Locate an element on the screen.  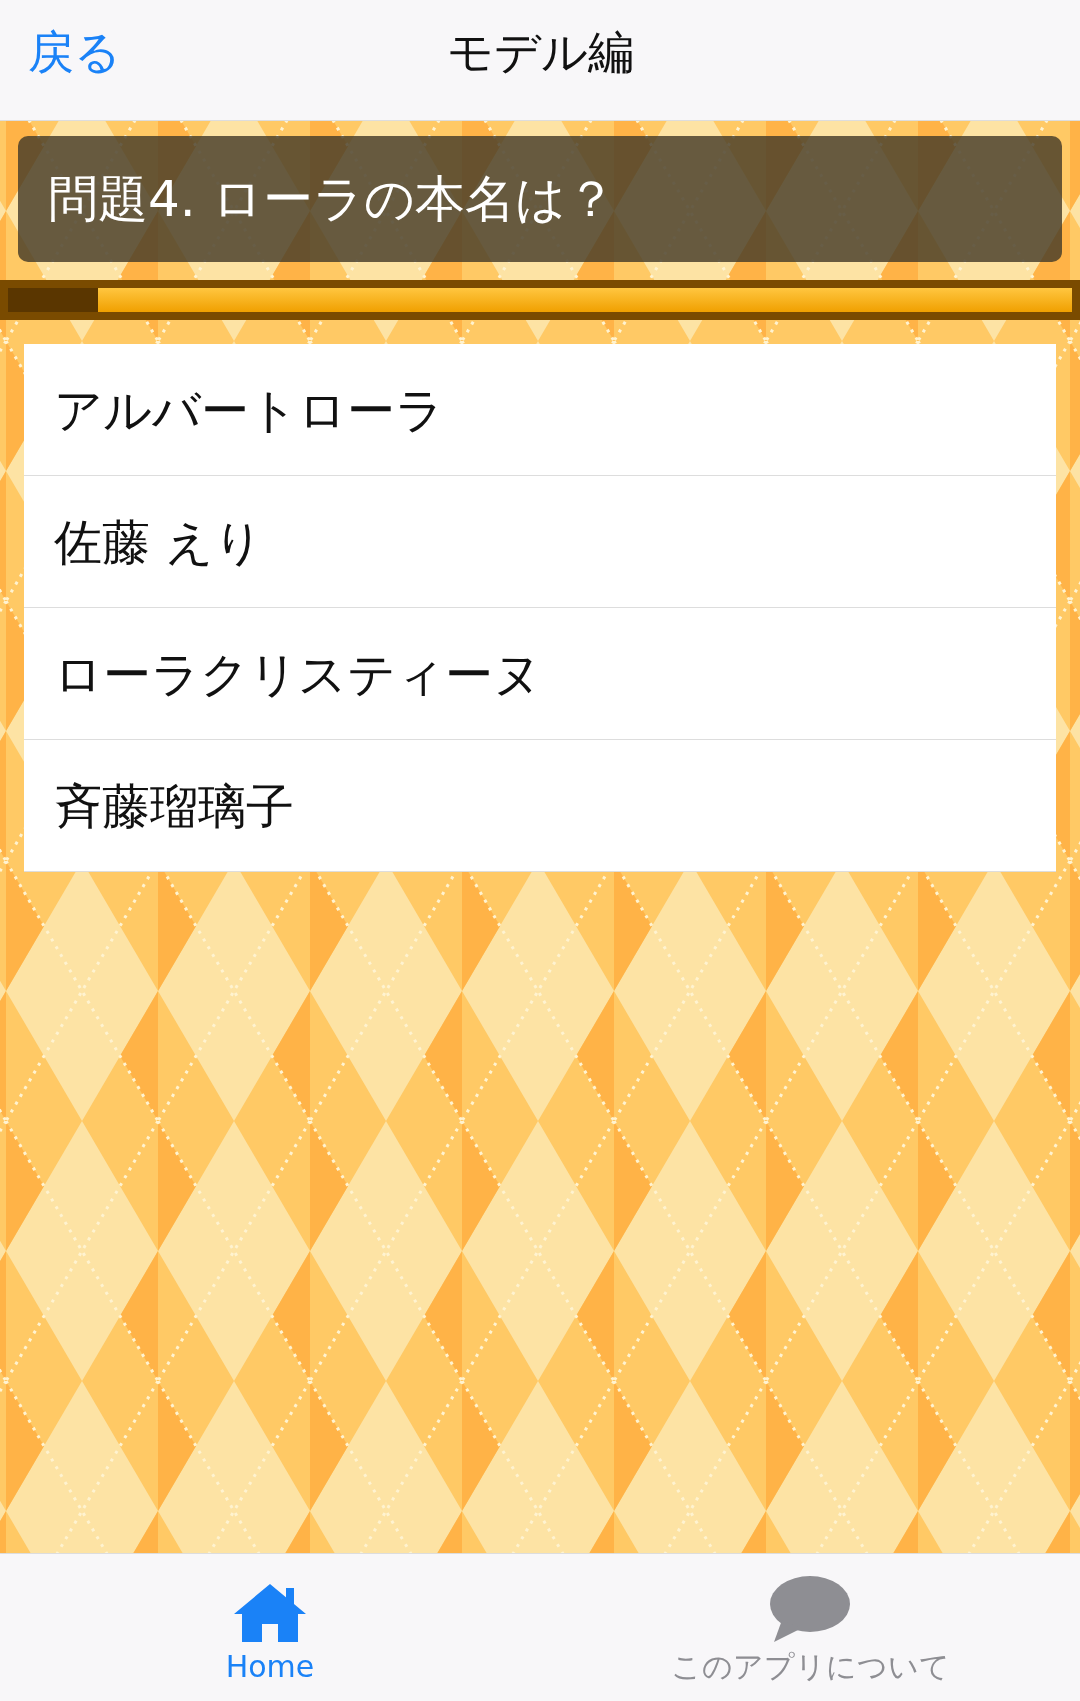
answer-option: アルバートローラ is located at coordinates (540, 410).